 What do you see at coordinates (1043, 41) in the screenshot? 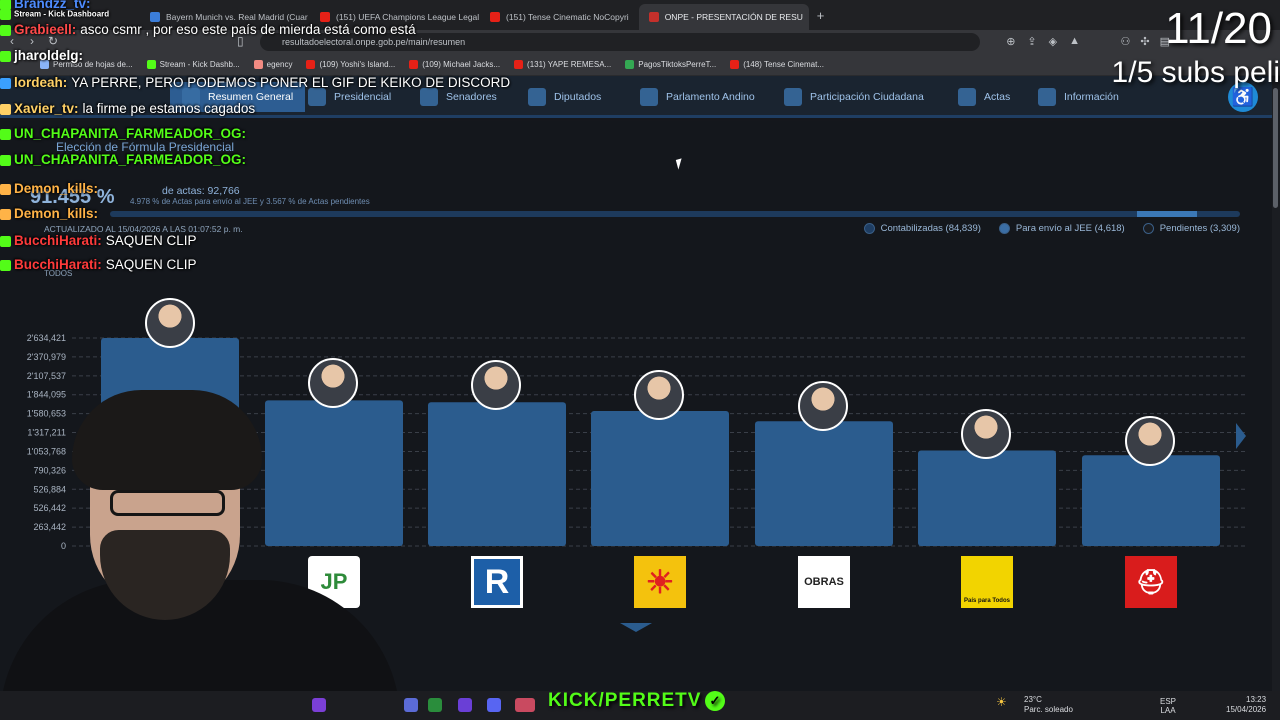
I see `address-actions: ⊕ ⇪ ◈ ▲` at bounding box center [1043, 41].